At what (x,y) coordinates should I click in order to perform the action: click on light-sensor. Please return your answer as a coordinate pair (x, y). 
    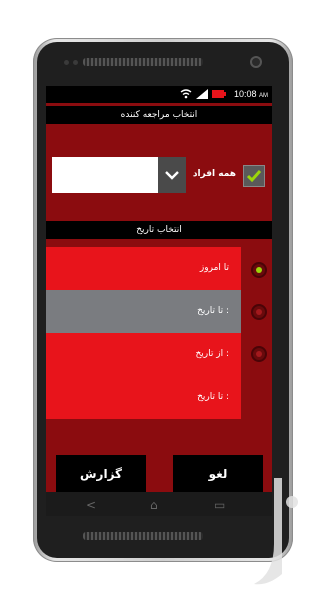
    Looking at the image, I should click on (75, 62).